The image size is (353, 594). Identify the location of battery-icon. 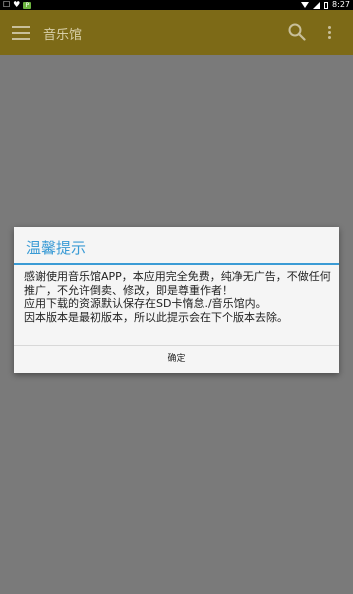
(326, 5).